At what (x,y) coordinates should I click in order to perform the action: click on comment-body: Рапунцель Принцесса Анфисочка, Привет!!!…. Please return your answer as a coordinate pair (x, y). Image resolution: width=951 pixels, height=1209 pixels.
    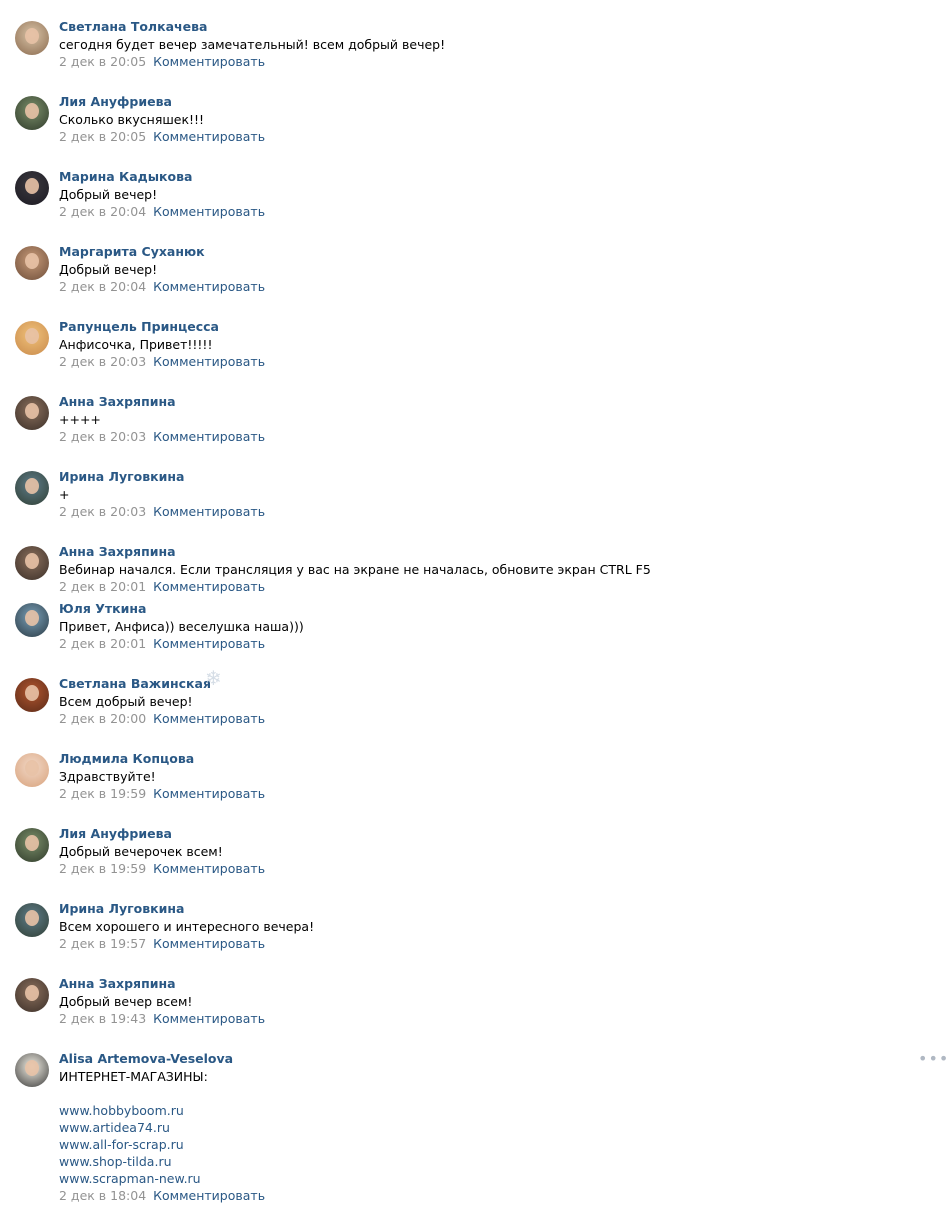
    Looking at the image, I should click on (484, 344).